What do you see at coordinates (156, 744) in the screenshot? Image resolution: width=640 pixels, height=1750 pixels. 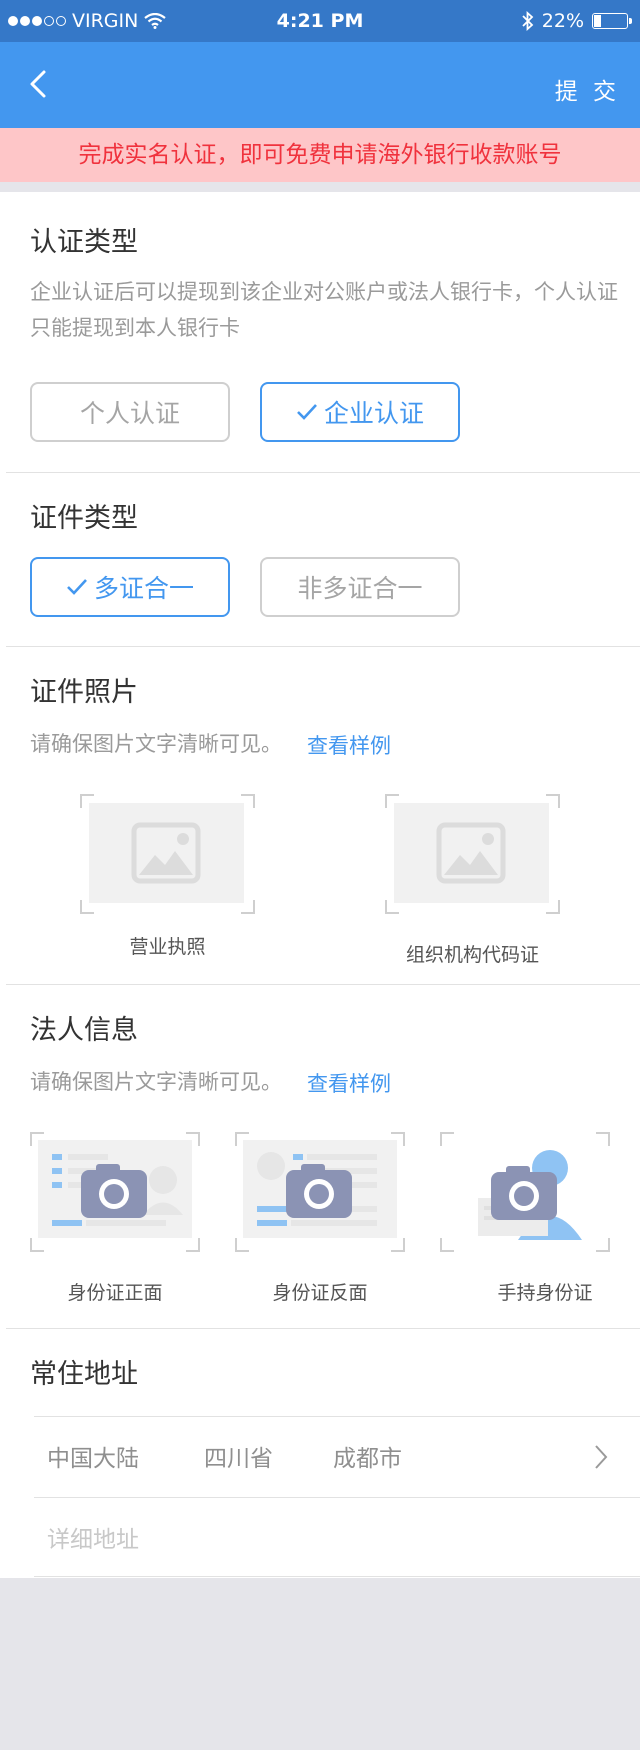 I see `cert-photos-hint: 请确保图片文字清晰可见。` at bounding box center [156, 744].